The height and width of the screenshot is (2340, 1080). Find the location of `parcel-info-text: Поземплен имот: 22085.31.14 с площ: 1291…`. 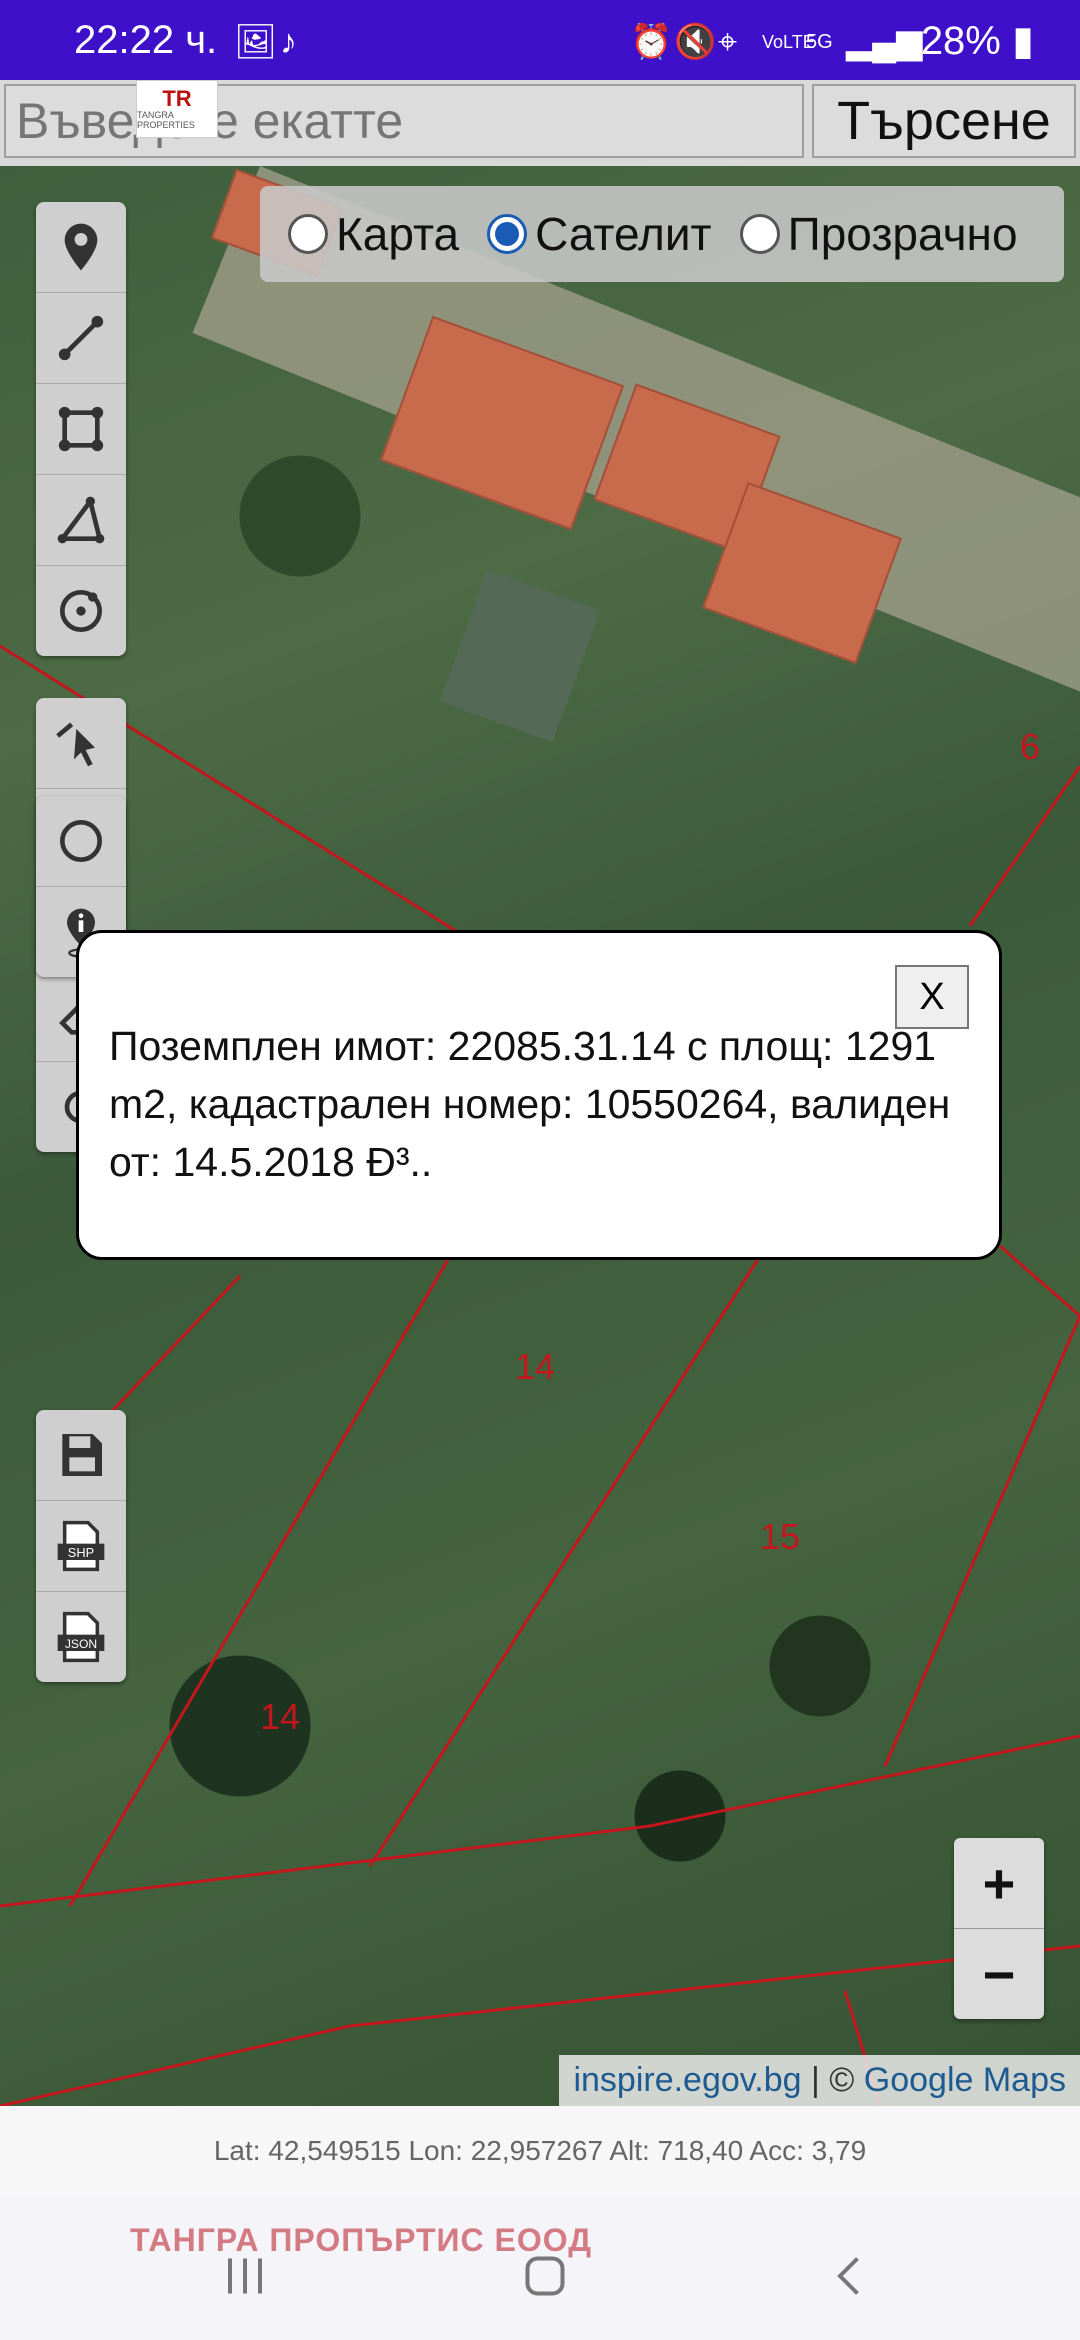

parcel-info-text: Поземплен имот: 22085.31.14 с площ: 1291… is located at coordinates (530, 1104).